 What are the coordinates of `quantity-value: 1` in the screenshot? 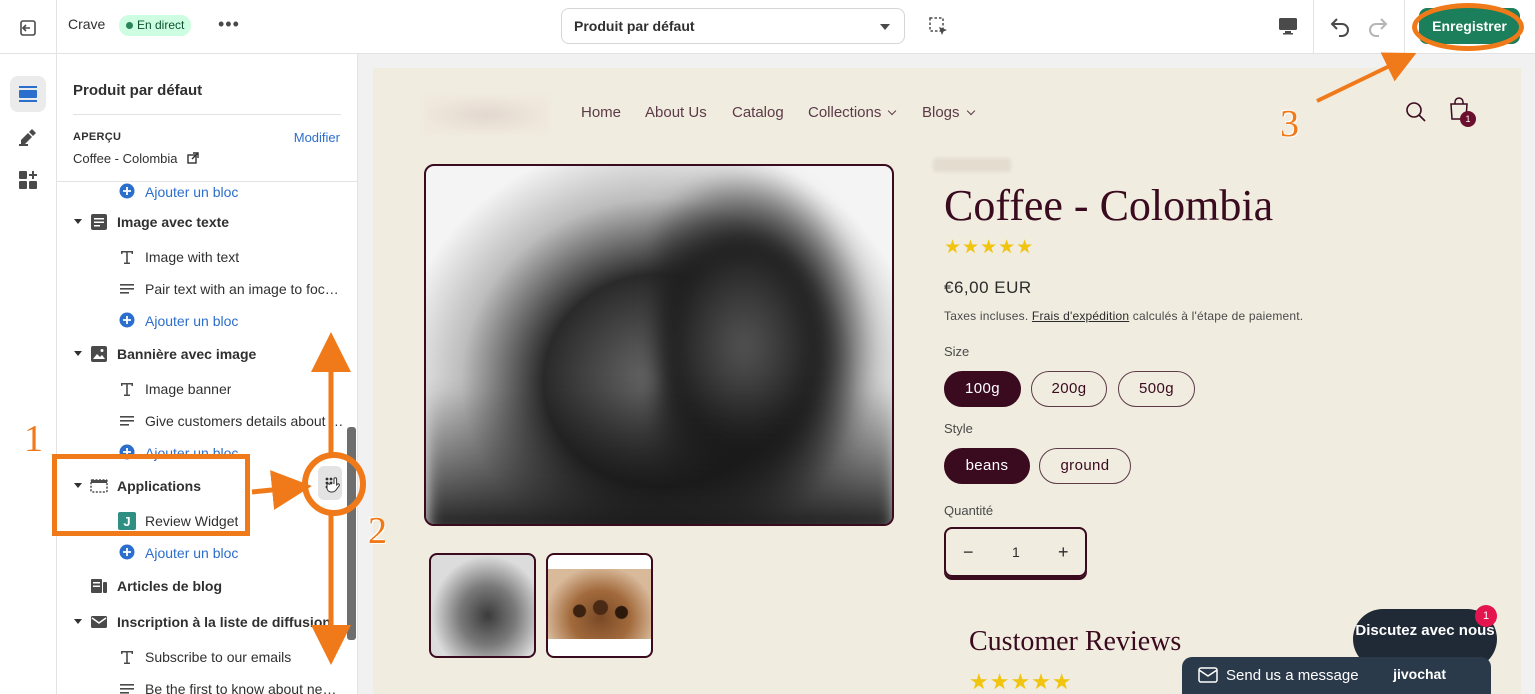 It's located at (1016, 552).